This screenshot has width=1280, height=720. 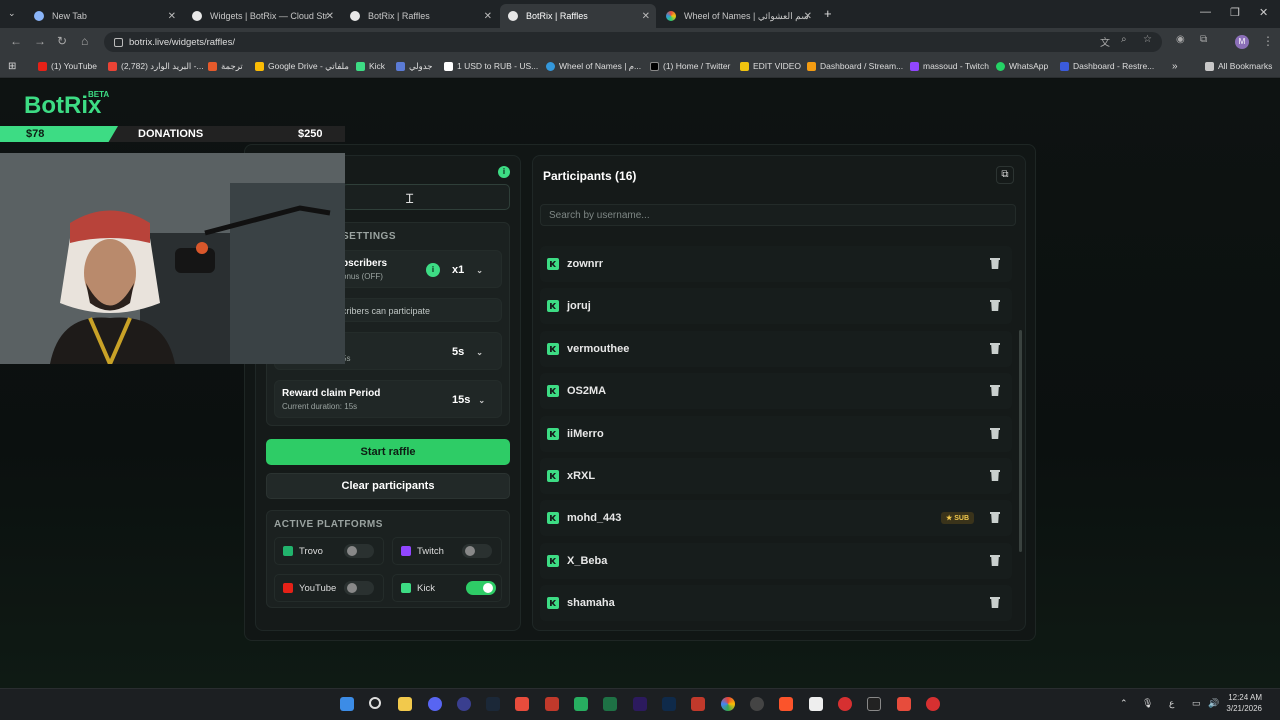 What do you see at coordinates (405, 704) in the screenshot?
I see `file-explorer-icon` at bounding box center [405, 704].